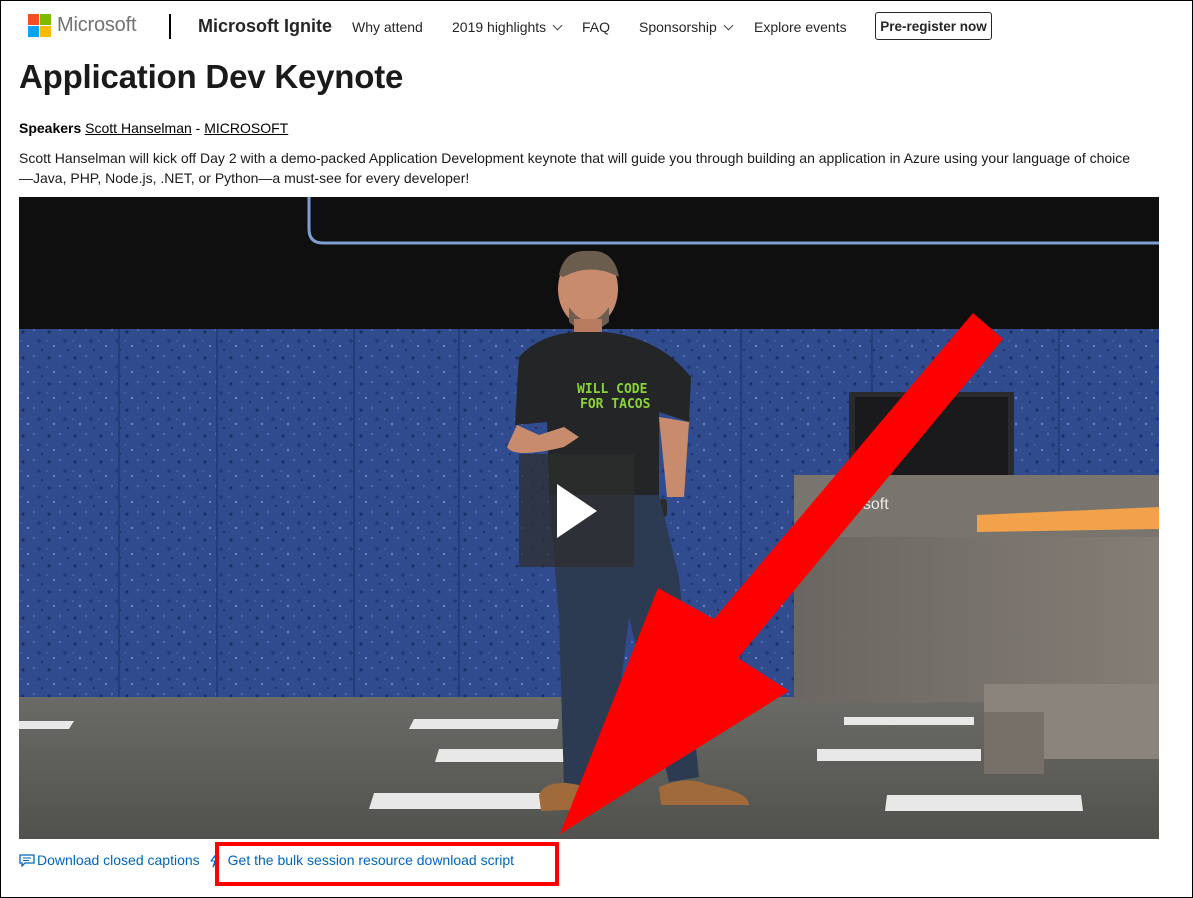 The height and width of the screenshot is (898, 1193). What do you see at coordinates (246, 128) in the screenshot?
I see `speaker-company-link: MICROSOFT` at bounding box center [246, 128].